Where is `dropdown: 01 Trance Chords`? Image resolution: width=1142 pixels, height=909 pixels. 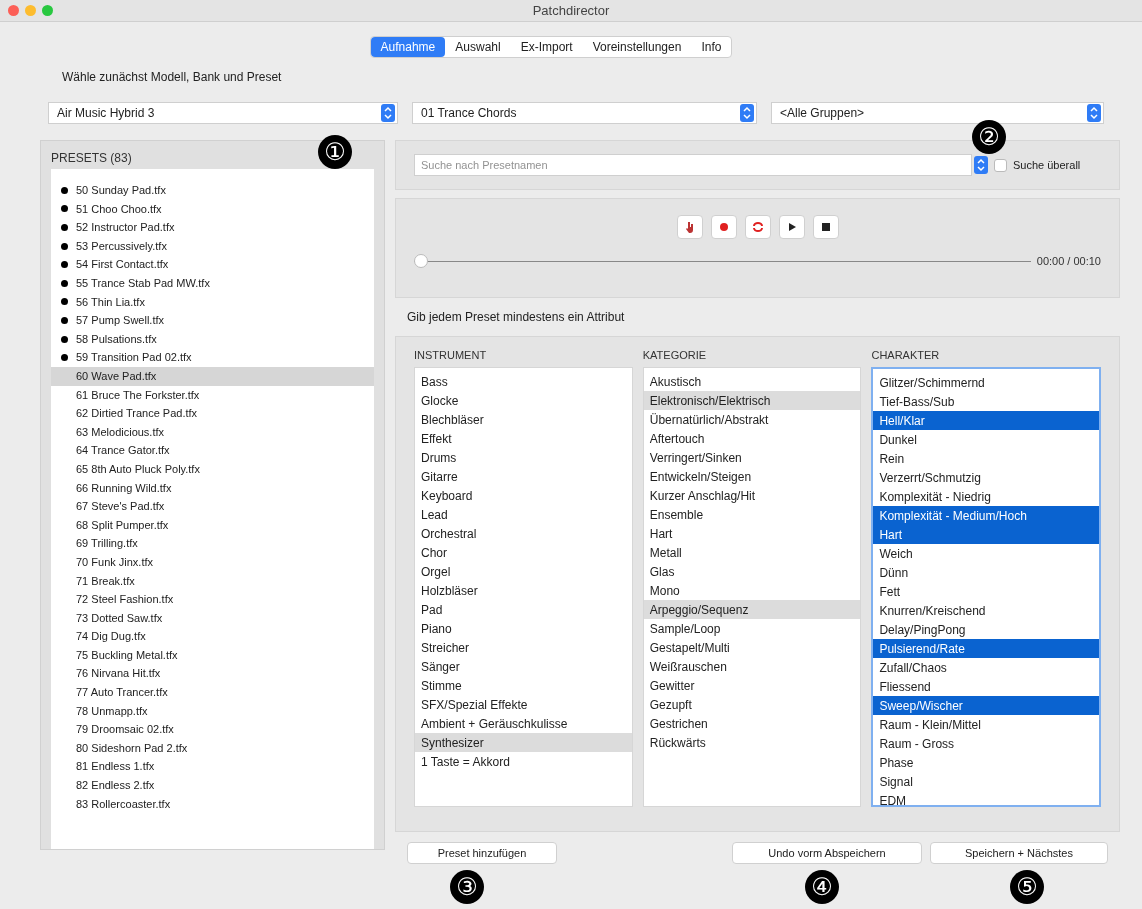 dropdown: 01 Trance Chords is located at coordinates (584, 113).